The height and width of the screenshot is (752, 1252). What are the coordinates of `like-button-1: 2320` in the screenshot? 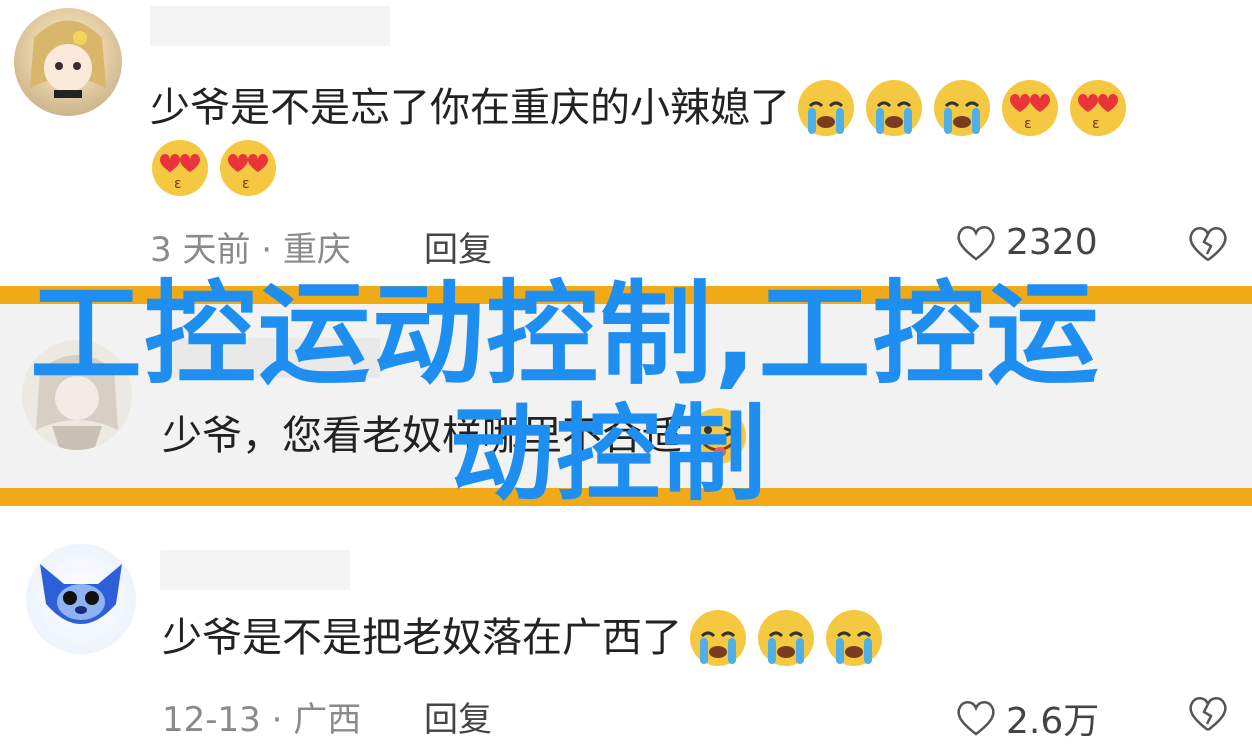 It's located at (1026, 242).